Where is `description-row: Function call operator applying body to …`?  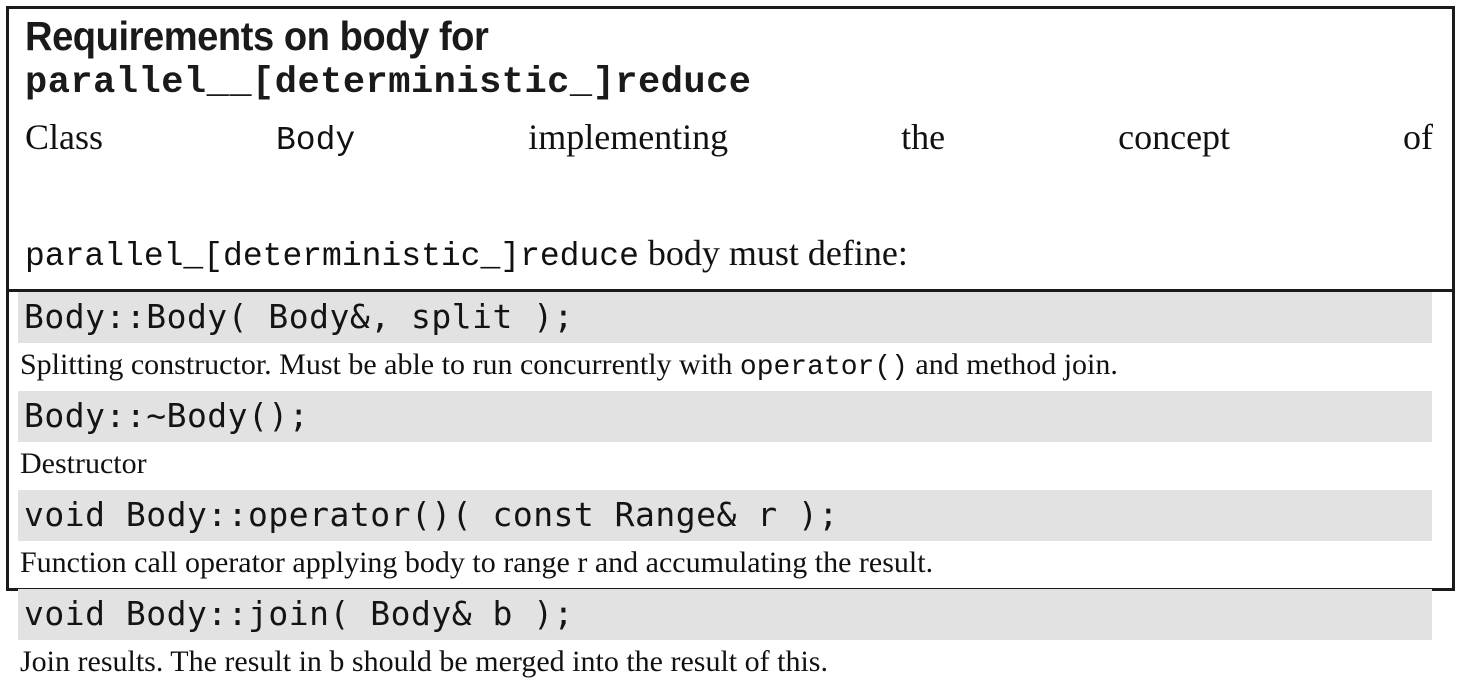
description-row: Function call operator applying body to … is located at coordinates (728, 565).